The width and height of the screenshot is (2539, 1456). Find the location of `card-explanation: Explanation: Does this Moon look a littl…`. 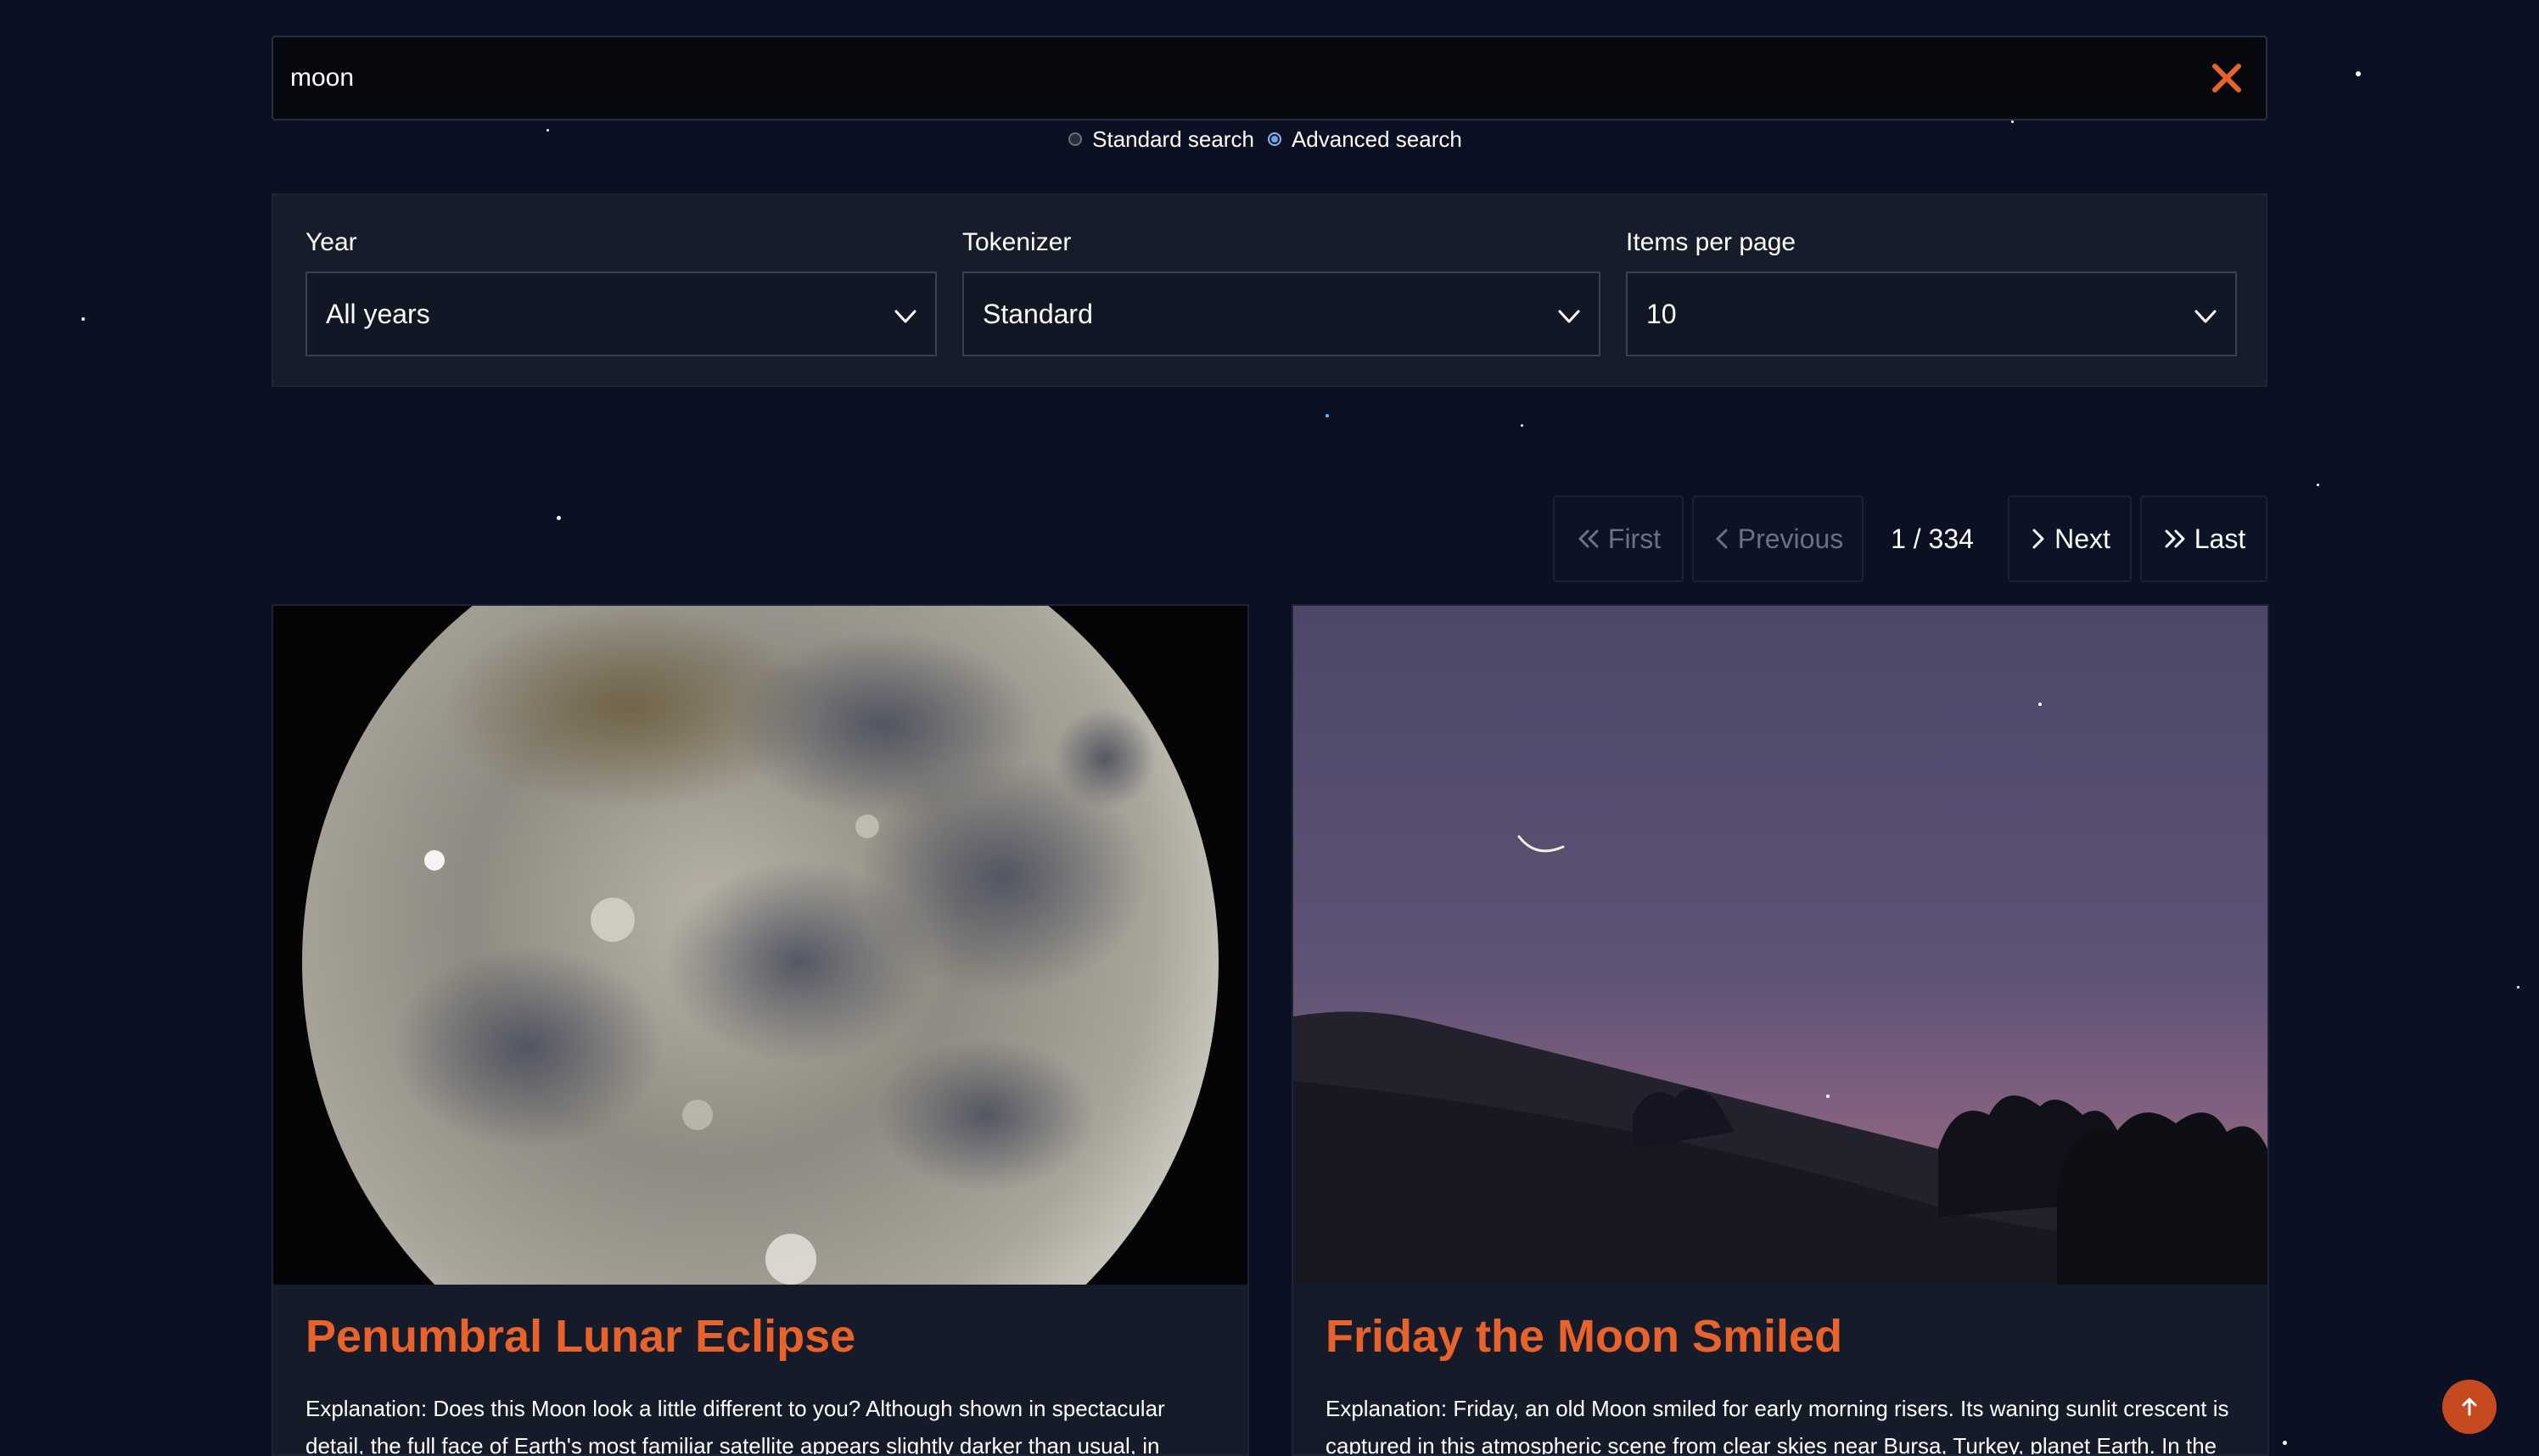

card-explanation: Explanation: Does this Moon look a littl… is located at coordinates (735, 1426).